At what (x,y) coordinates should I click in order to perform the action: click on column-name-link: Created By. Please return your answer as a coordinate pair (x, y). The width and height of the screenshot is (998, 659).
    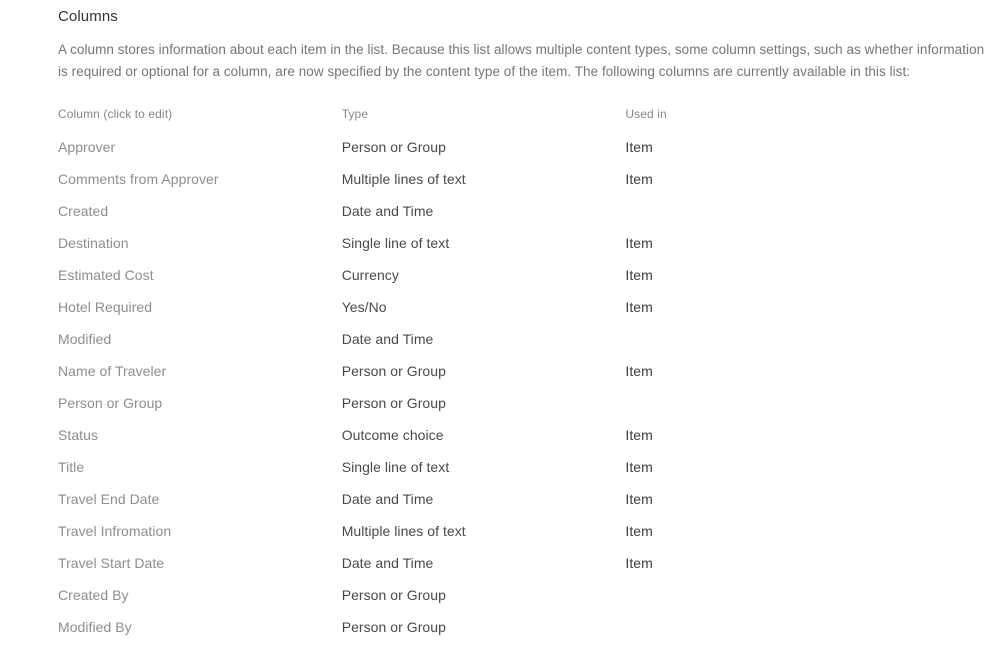
    Looking at the image, I should click on (93, 595).